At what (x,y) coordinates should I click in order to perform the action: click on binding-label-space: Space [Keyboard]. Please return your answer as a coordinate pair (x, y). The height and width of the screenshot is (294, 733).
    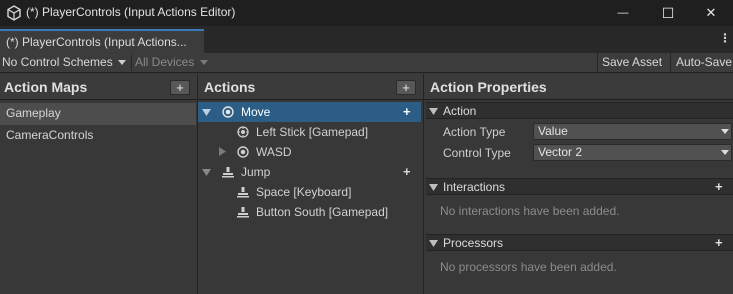
    Looking at the image, I should click on (304, 192).